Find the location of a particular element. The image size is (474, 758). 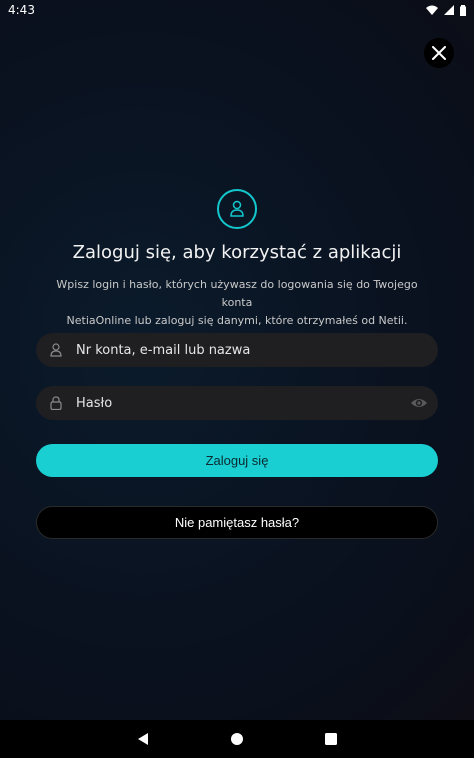

status-icons is located at coordinates (446, 10).